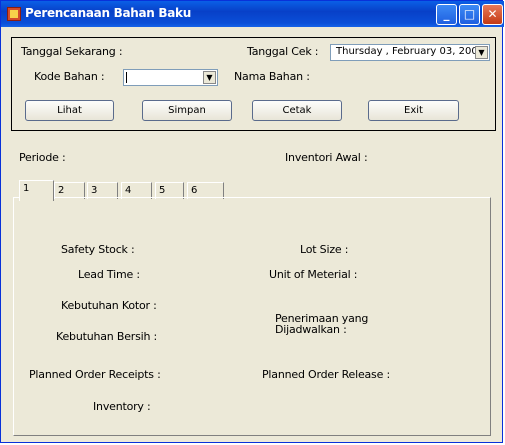 The height and width of the screenshot is (445, 505). Describe the element at coordinates (122, 406) in the screenshot. I see `inventory-label: Inventory :` at that location.